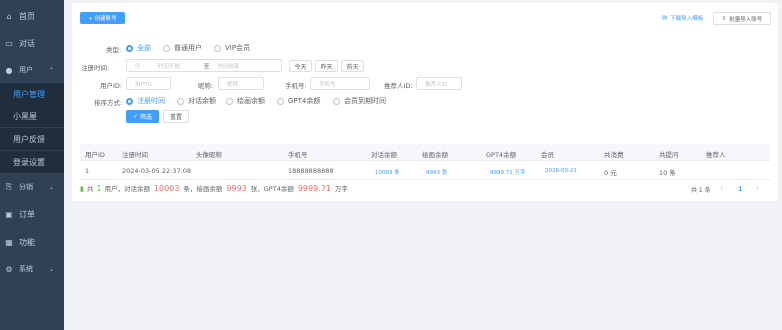  I want to click on batch-import-button: ⇪ 批量导入账号, so click(742, 18).